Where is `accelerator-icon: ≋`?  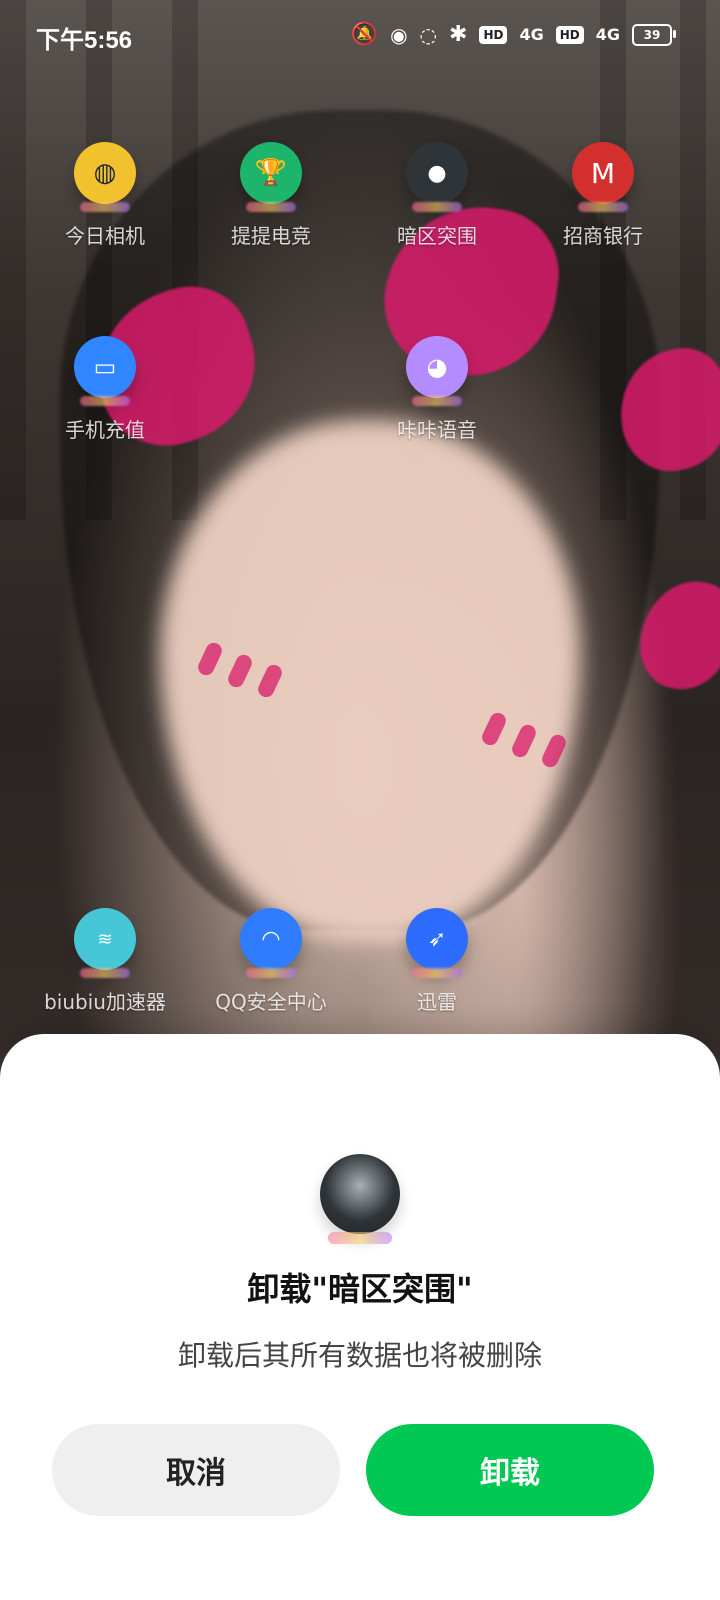
accelerator-icon: ≋ is located at coordinates (105, 939).